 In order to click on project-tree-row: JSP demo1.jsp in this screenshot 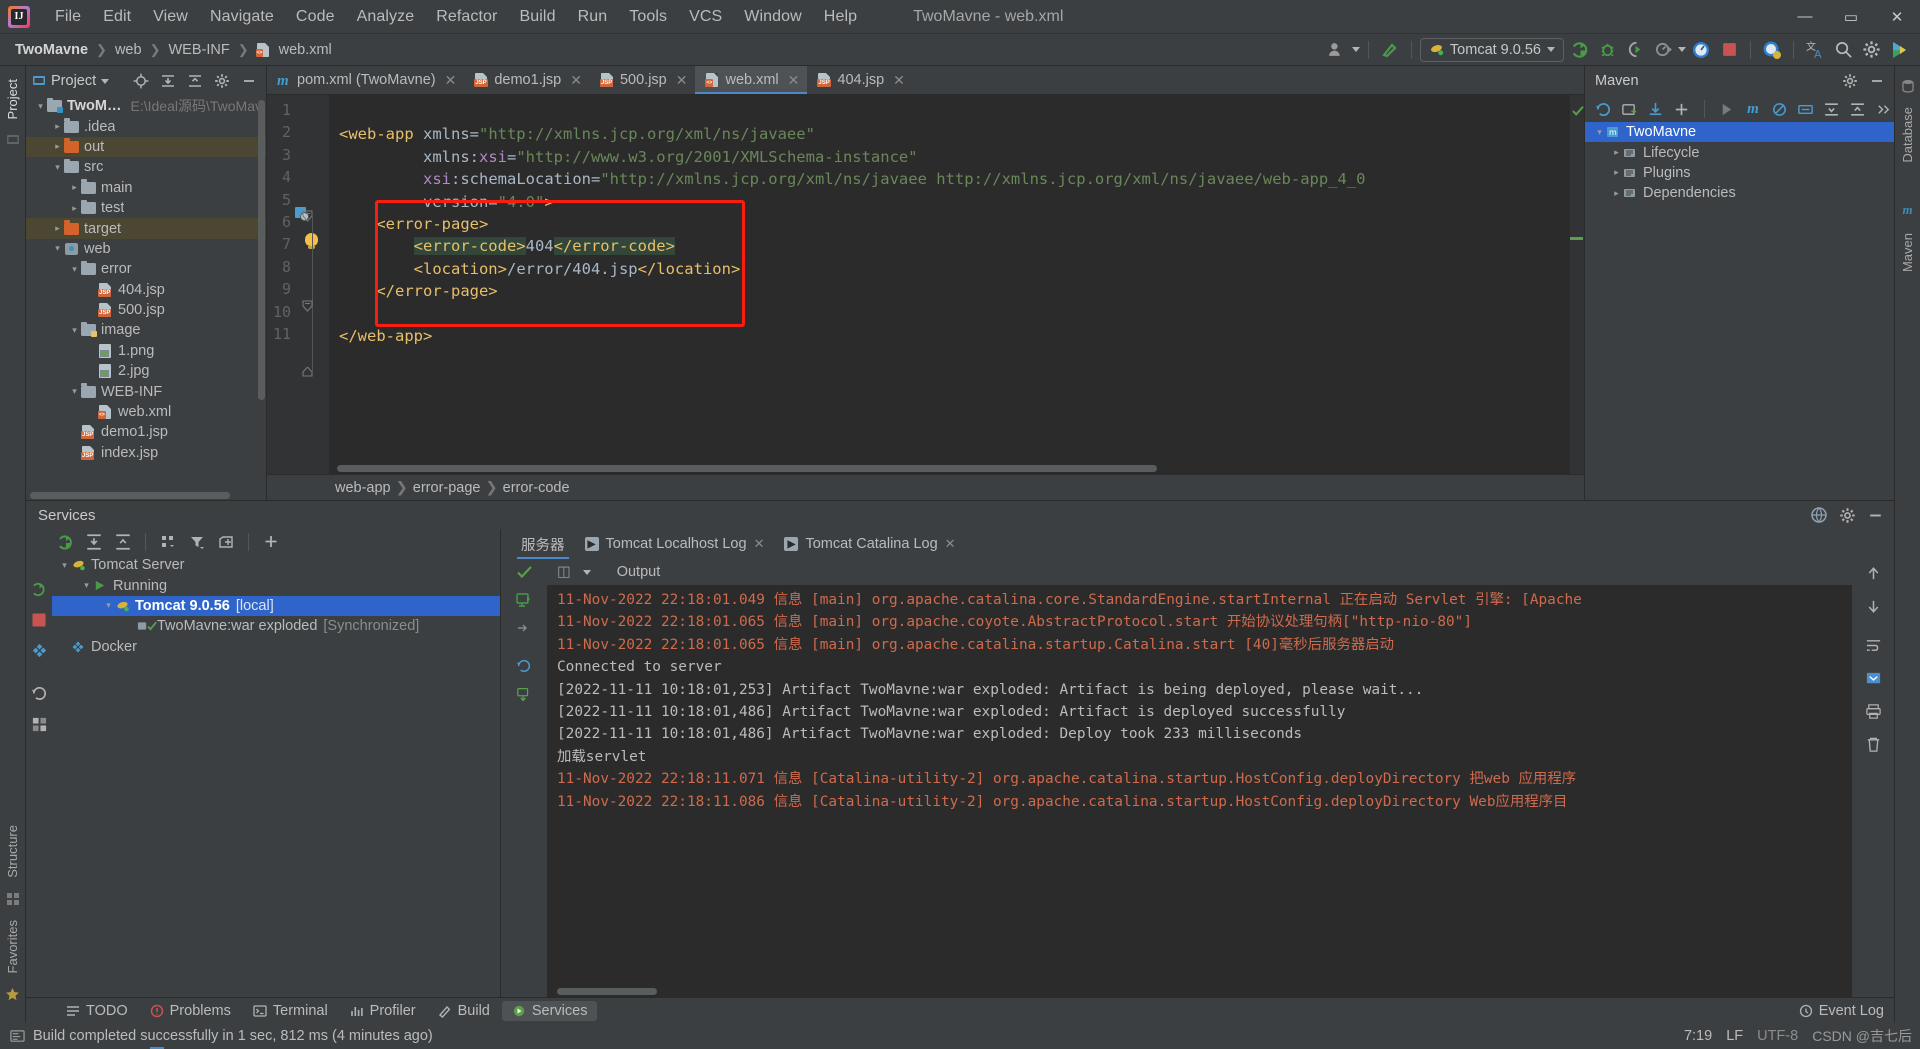, I will do `click(146, 432)`.